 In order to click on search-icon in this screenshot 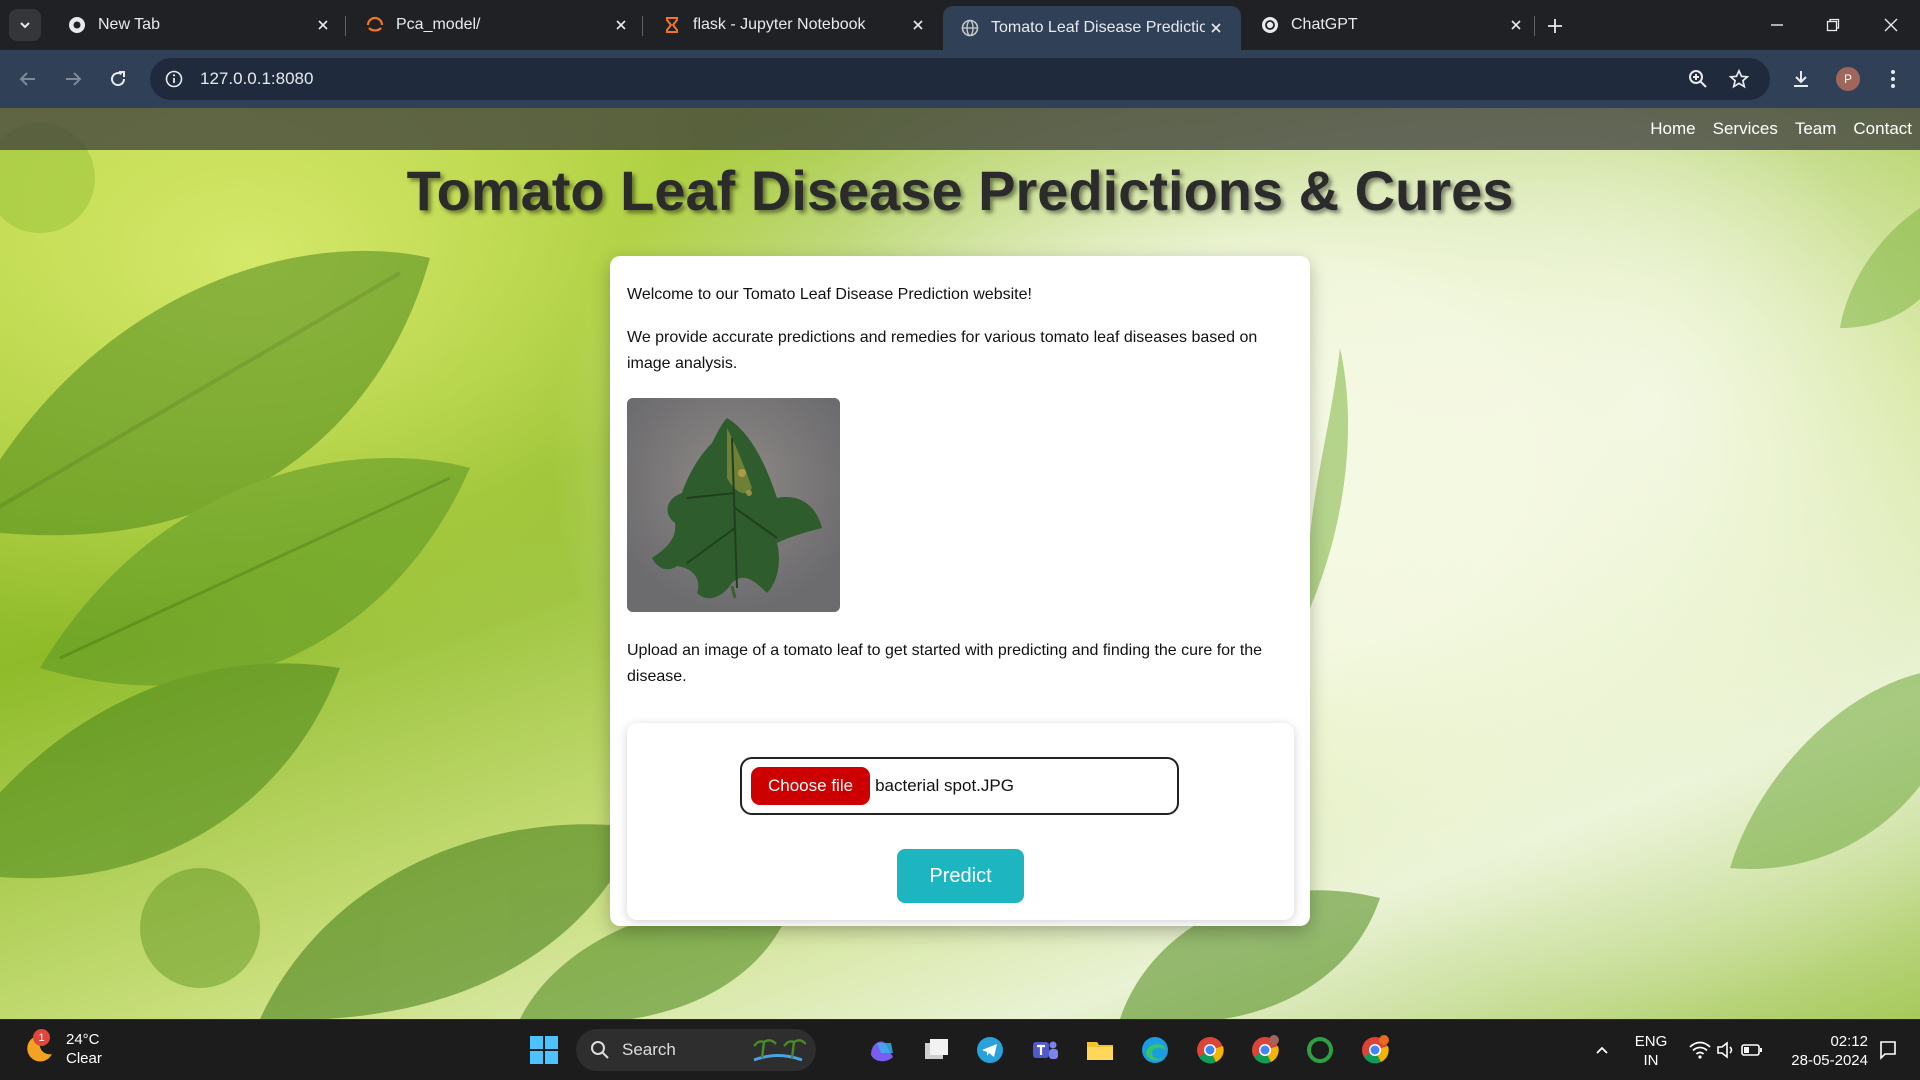, I will do `click(600, 1050)`.